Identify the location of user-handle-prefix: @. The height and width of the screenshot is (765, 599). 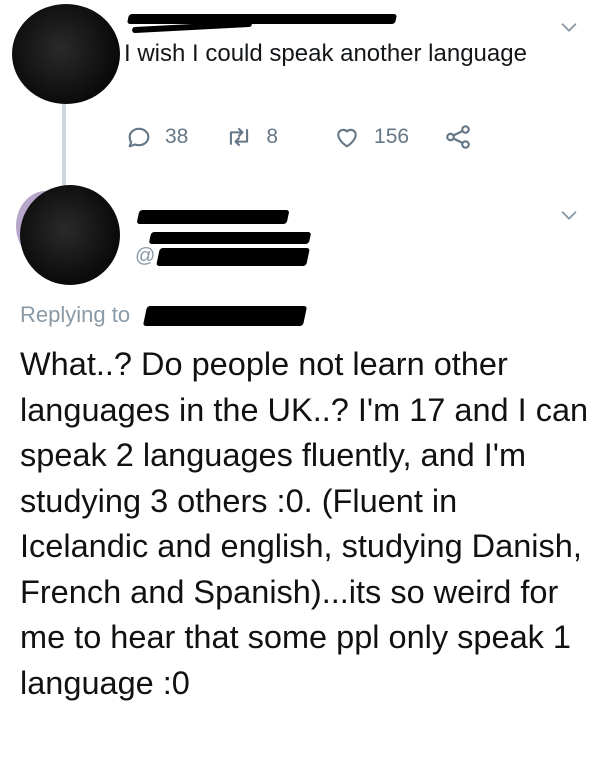
(145, 256).